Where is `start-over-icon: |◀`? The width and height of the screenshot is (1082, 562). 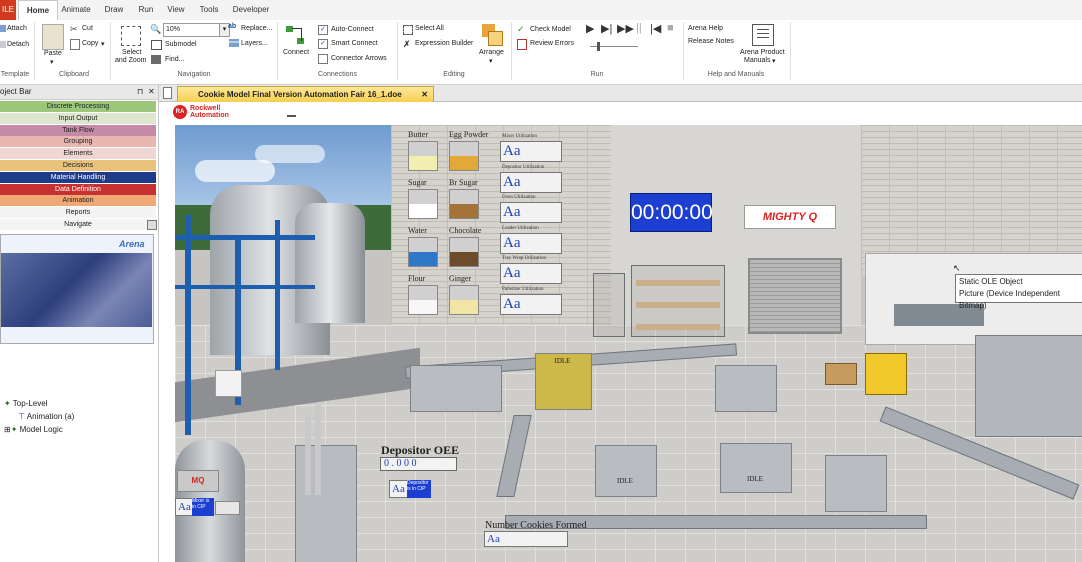
start-over-icon: |◀ is located at coordinates (655, 28).